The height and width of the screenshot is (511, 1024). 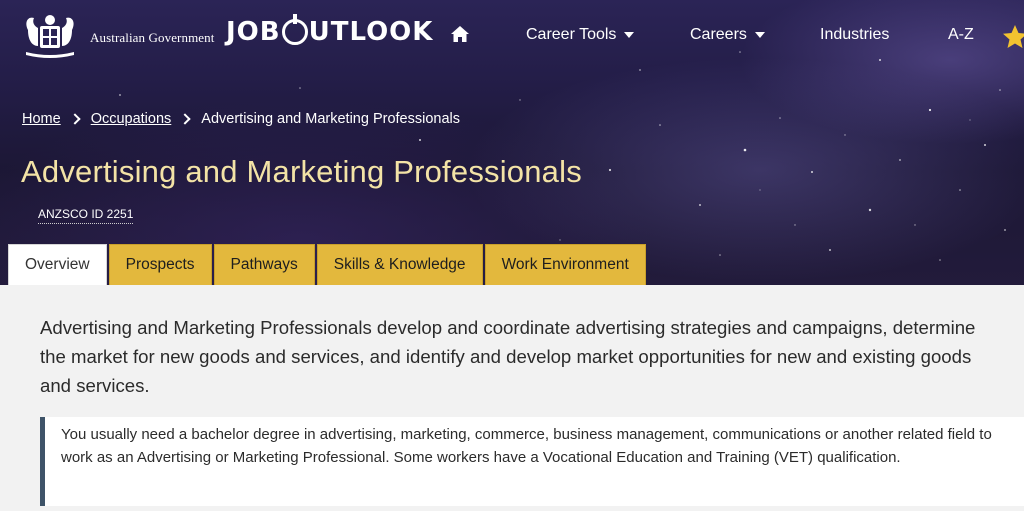 What do you see at coordinates (131, 119) in the screenshot?
I see `breadcrumb-occupations-link: Occupations` at bounding box center [131, 119].